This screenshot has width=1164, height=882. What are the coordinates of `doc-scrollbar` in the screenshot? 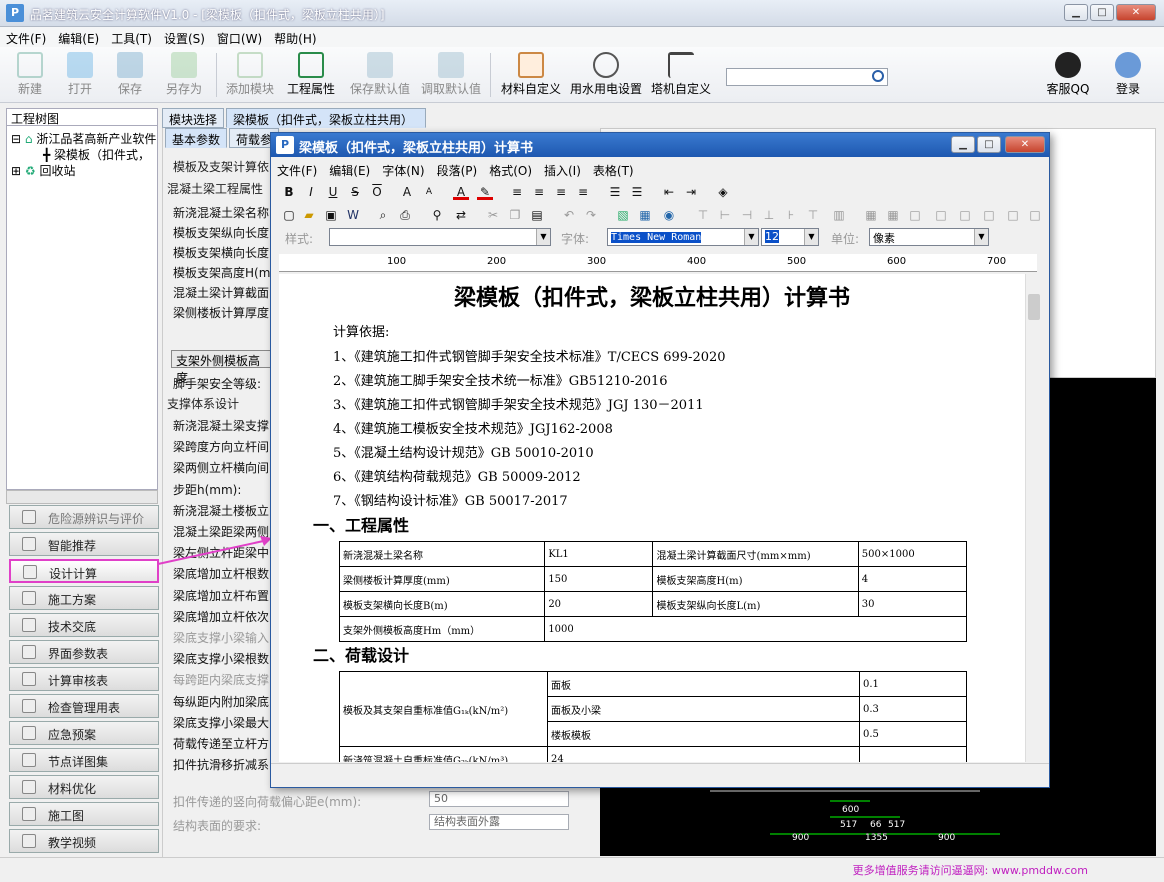 It's located at (1033, 518).